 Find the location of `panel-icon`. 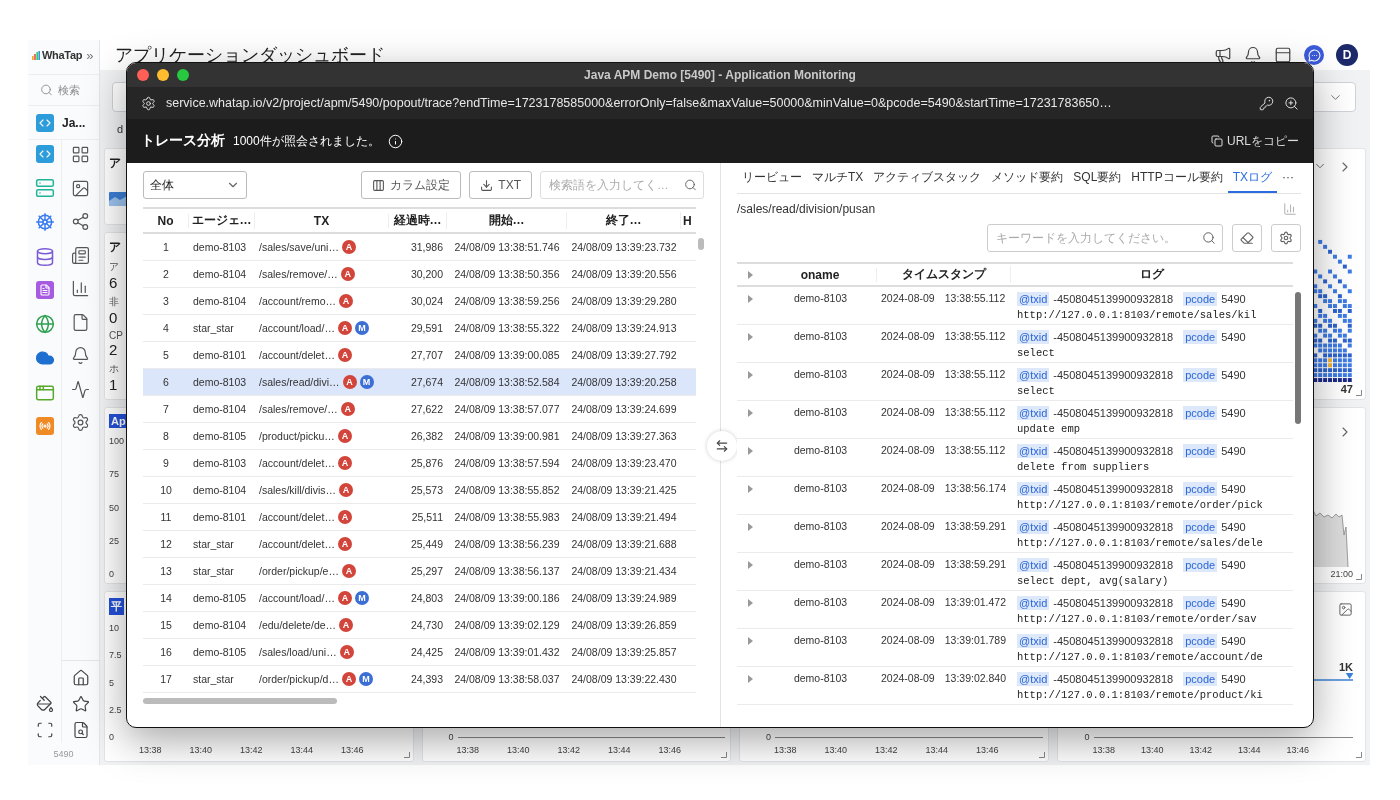

panel-icon is located at coordinates (1283, 55).